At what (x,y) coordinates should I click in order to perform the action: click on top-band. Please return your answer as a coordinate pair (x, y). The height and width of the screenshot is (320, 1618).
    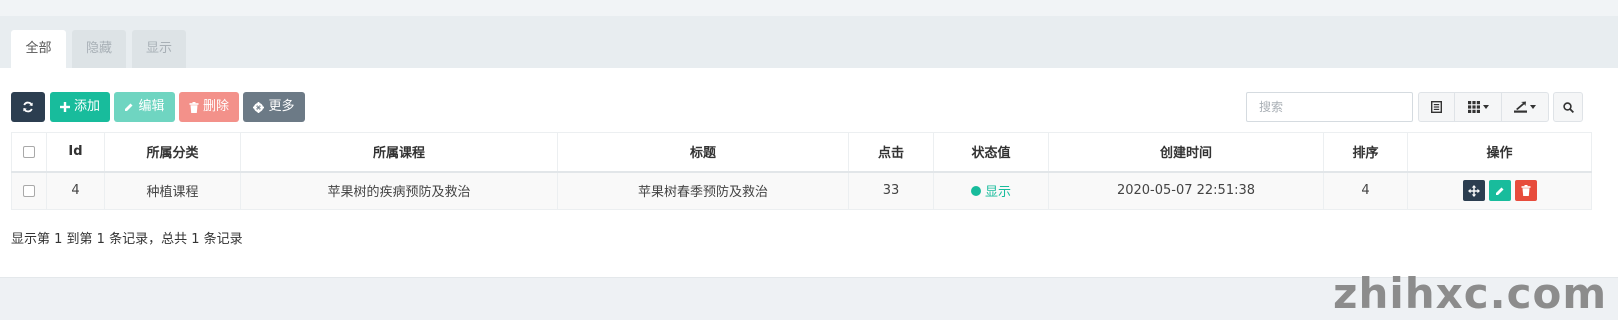
    Looking at the image, I should click on (809, 8).